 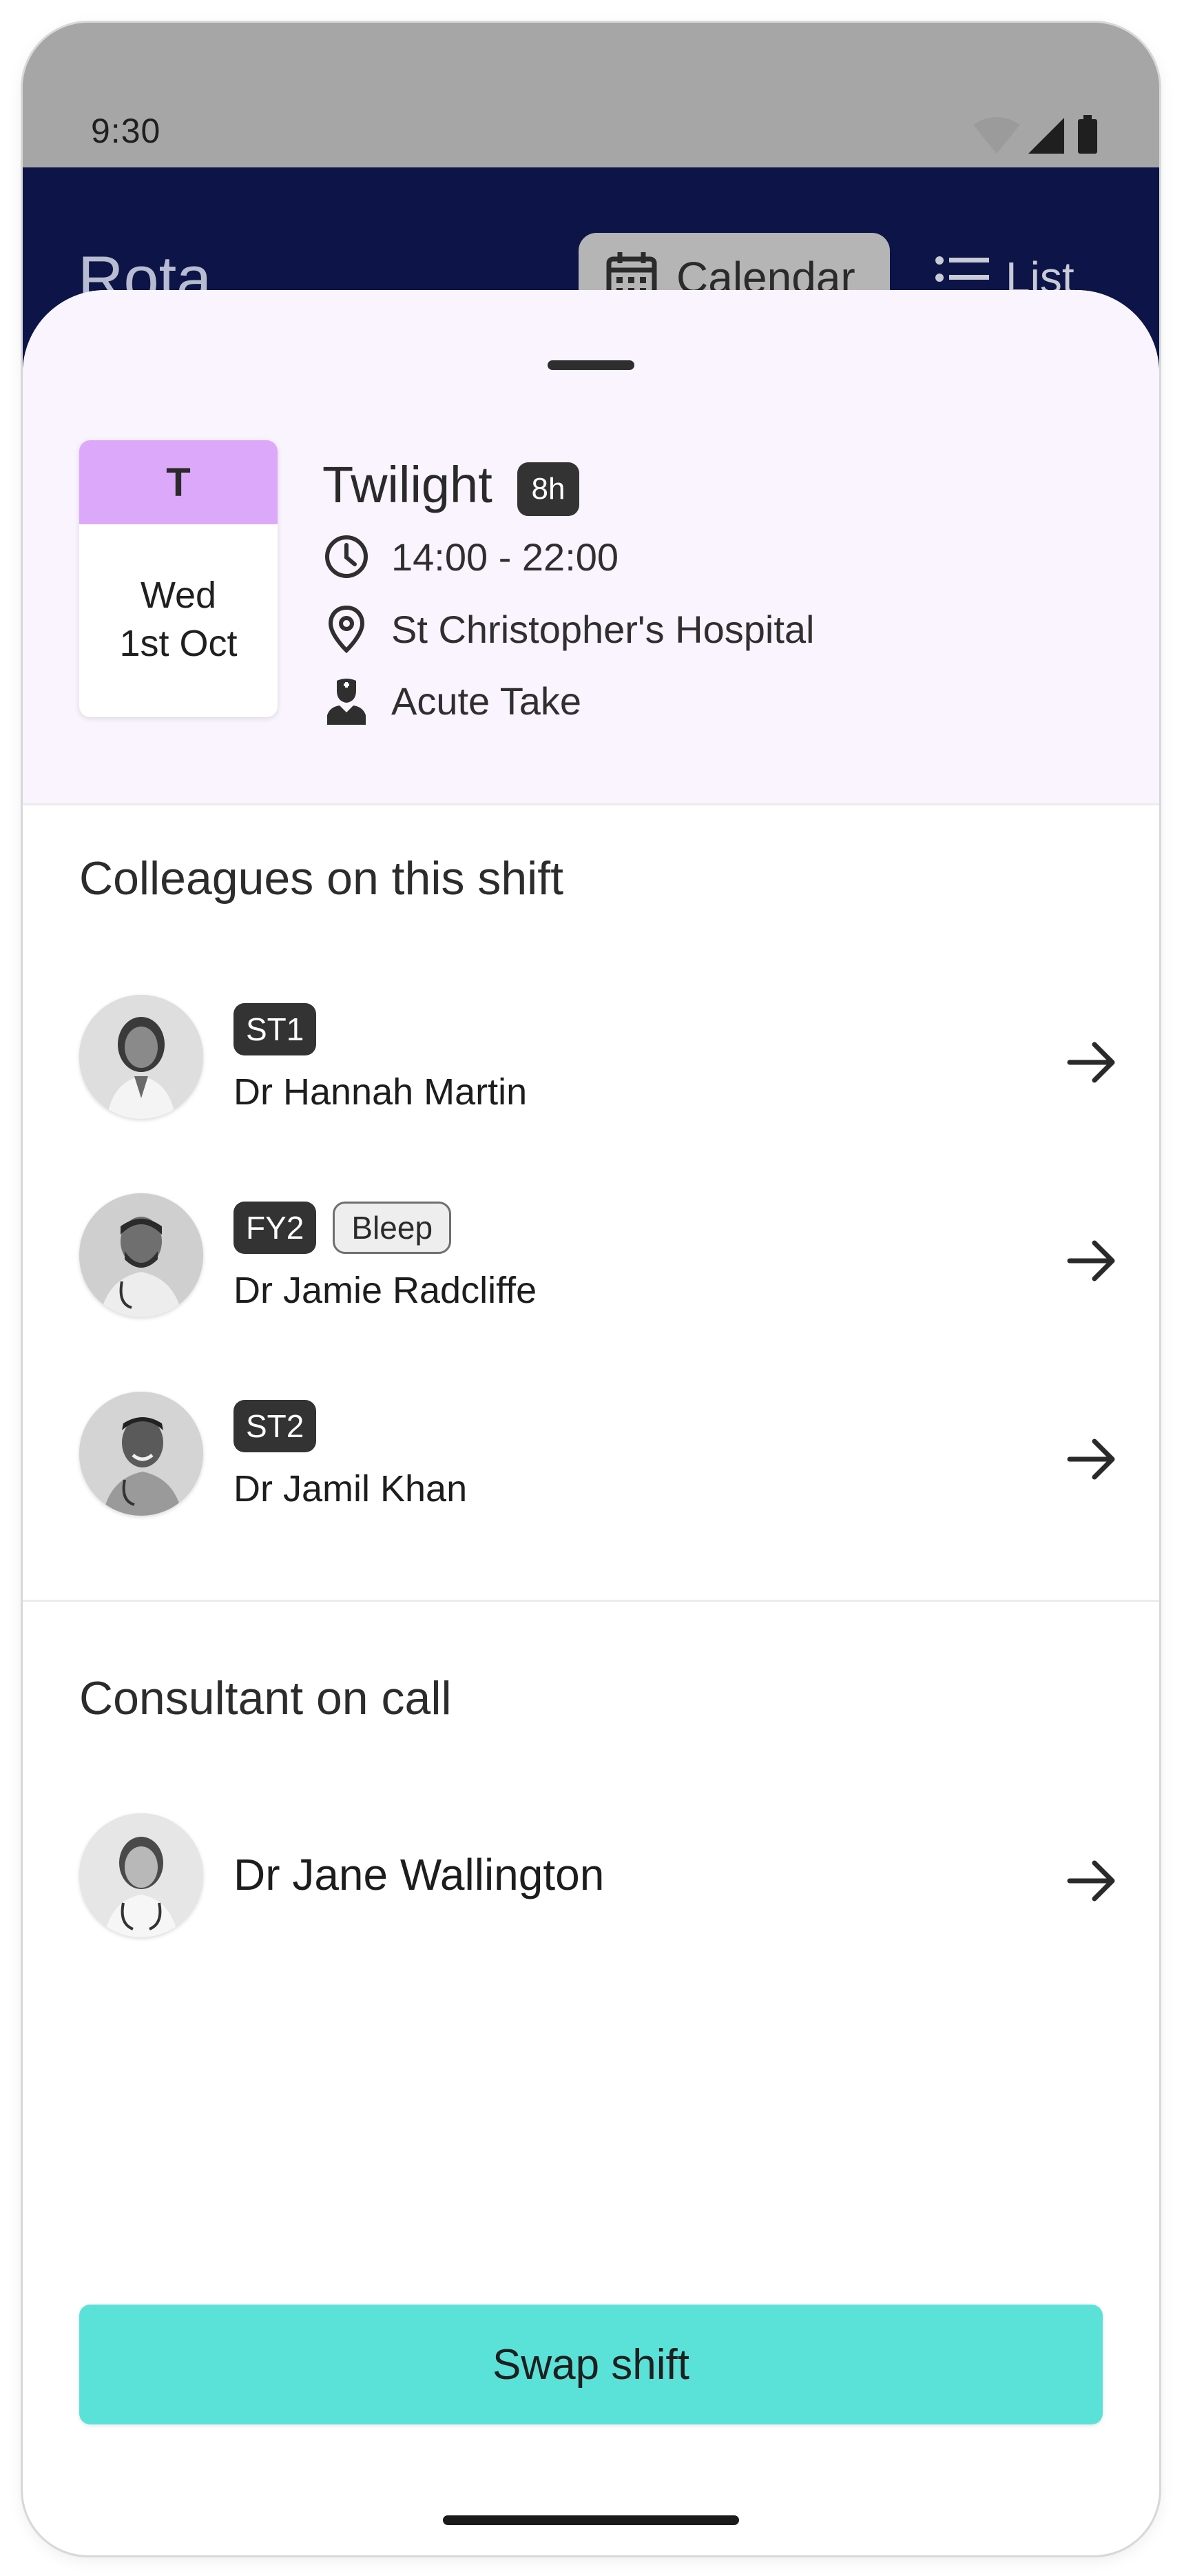 I want to click on colleague-badges: FY2 Bleep, so click(x=342, y=1228).